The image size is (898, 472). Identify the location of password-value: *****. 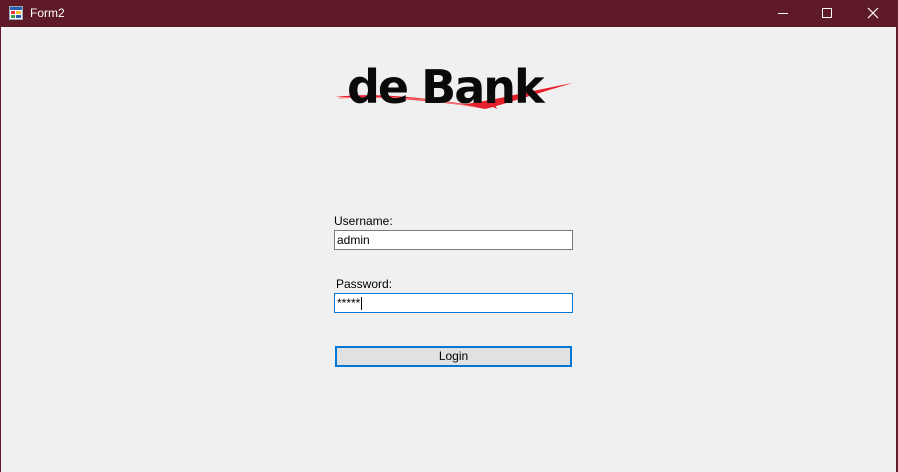
(349, 303).